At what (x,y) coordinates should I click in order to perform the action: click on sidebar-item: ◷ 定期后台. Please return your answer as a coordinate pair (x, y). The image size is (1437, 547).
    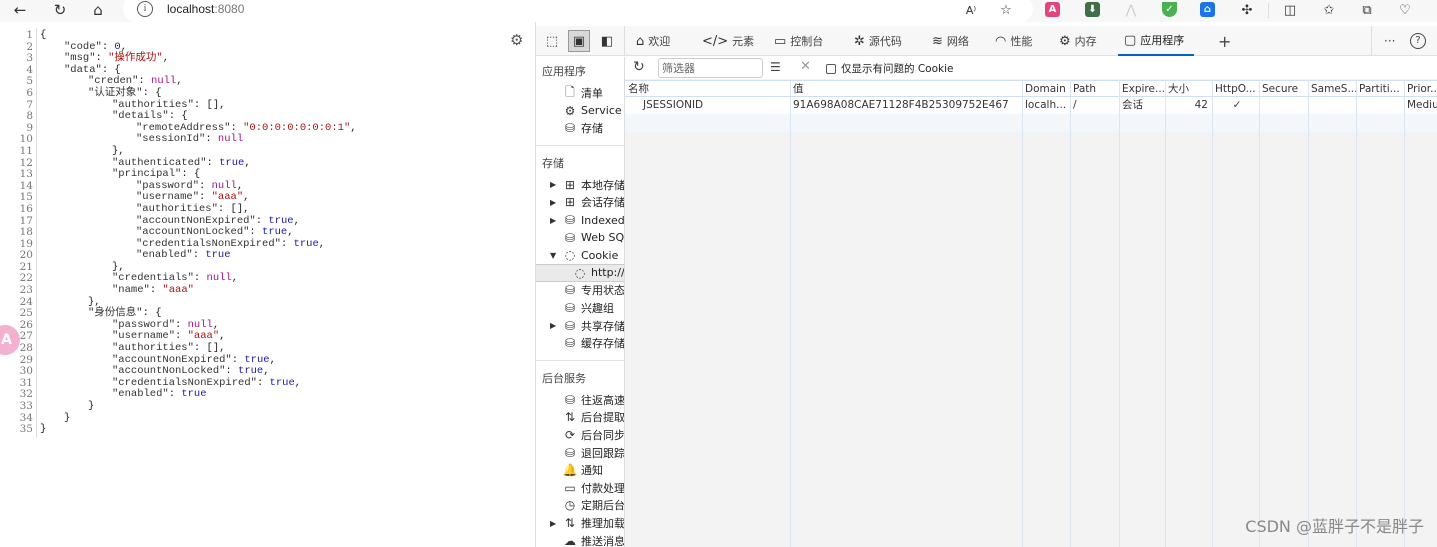
    Looking at the image, I should click on (587, 505).